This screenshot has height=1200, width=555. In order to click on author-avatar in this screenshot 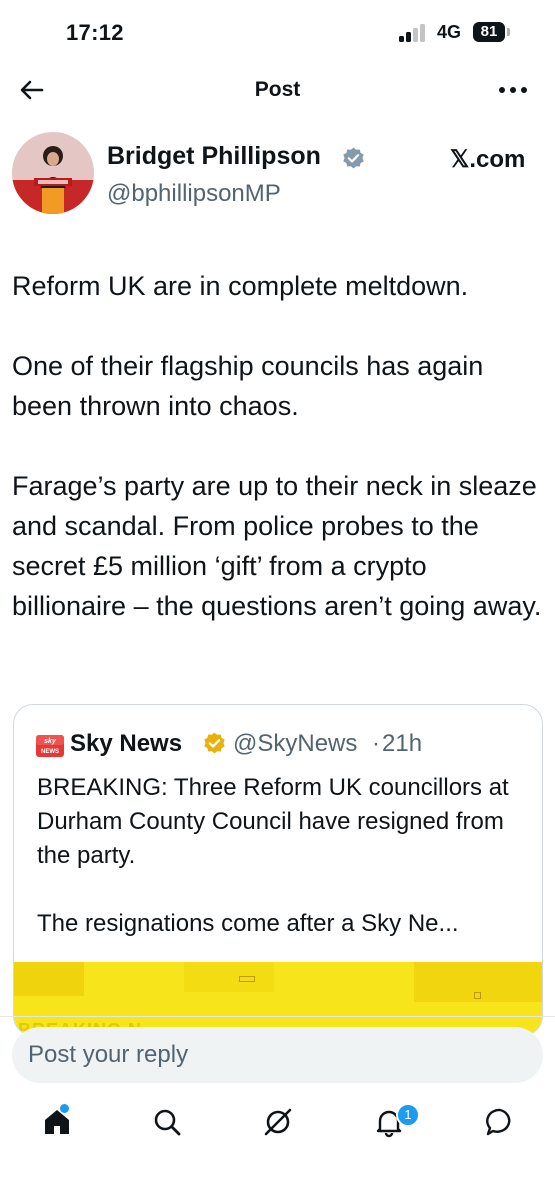, I will do `click(53, 173)`.